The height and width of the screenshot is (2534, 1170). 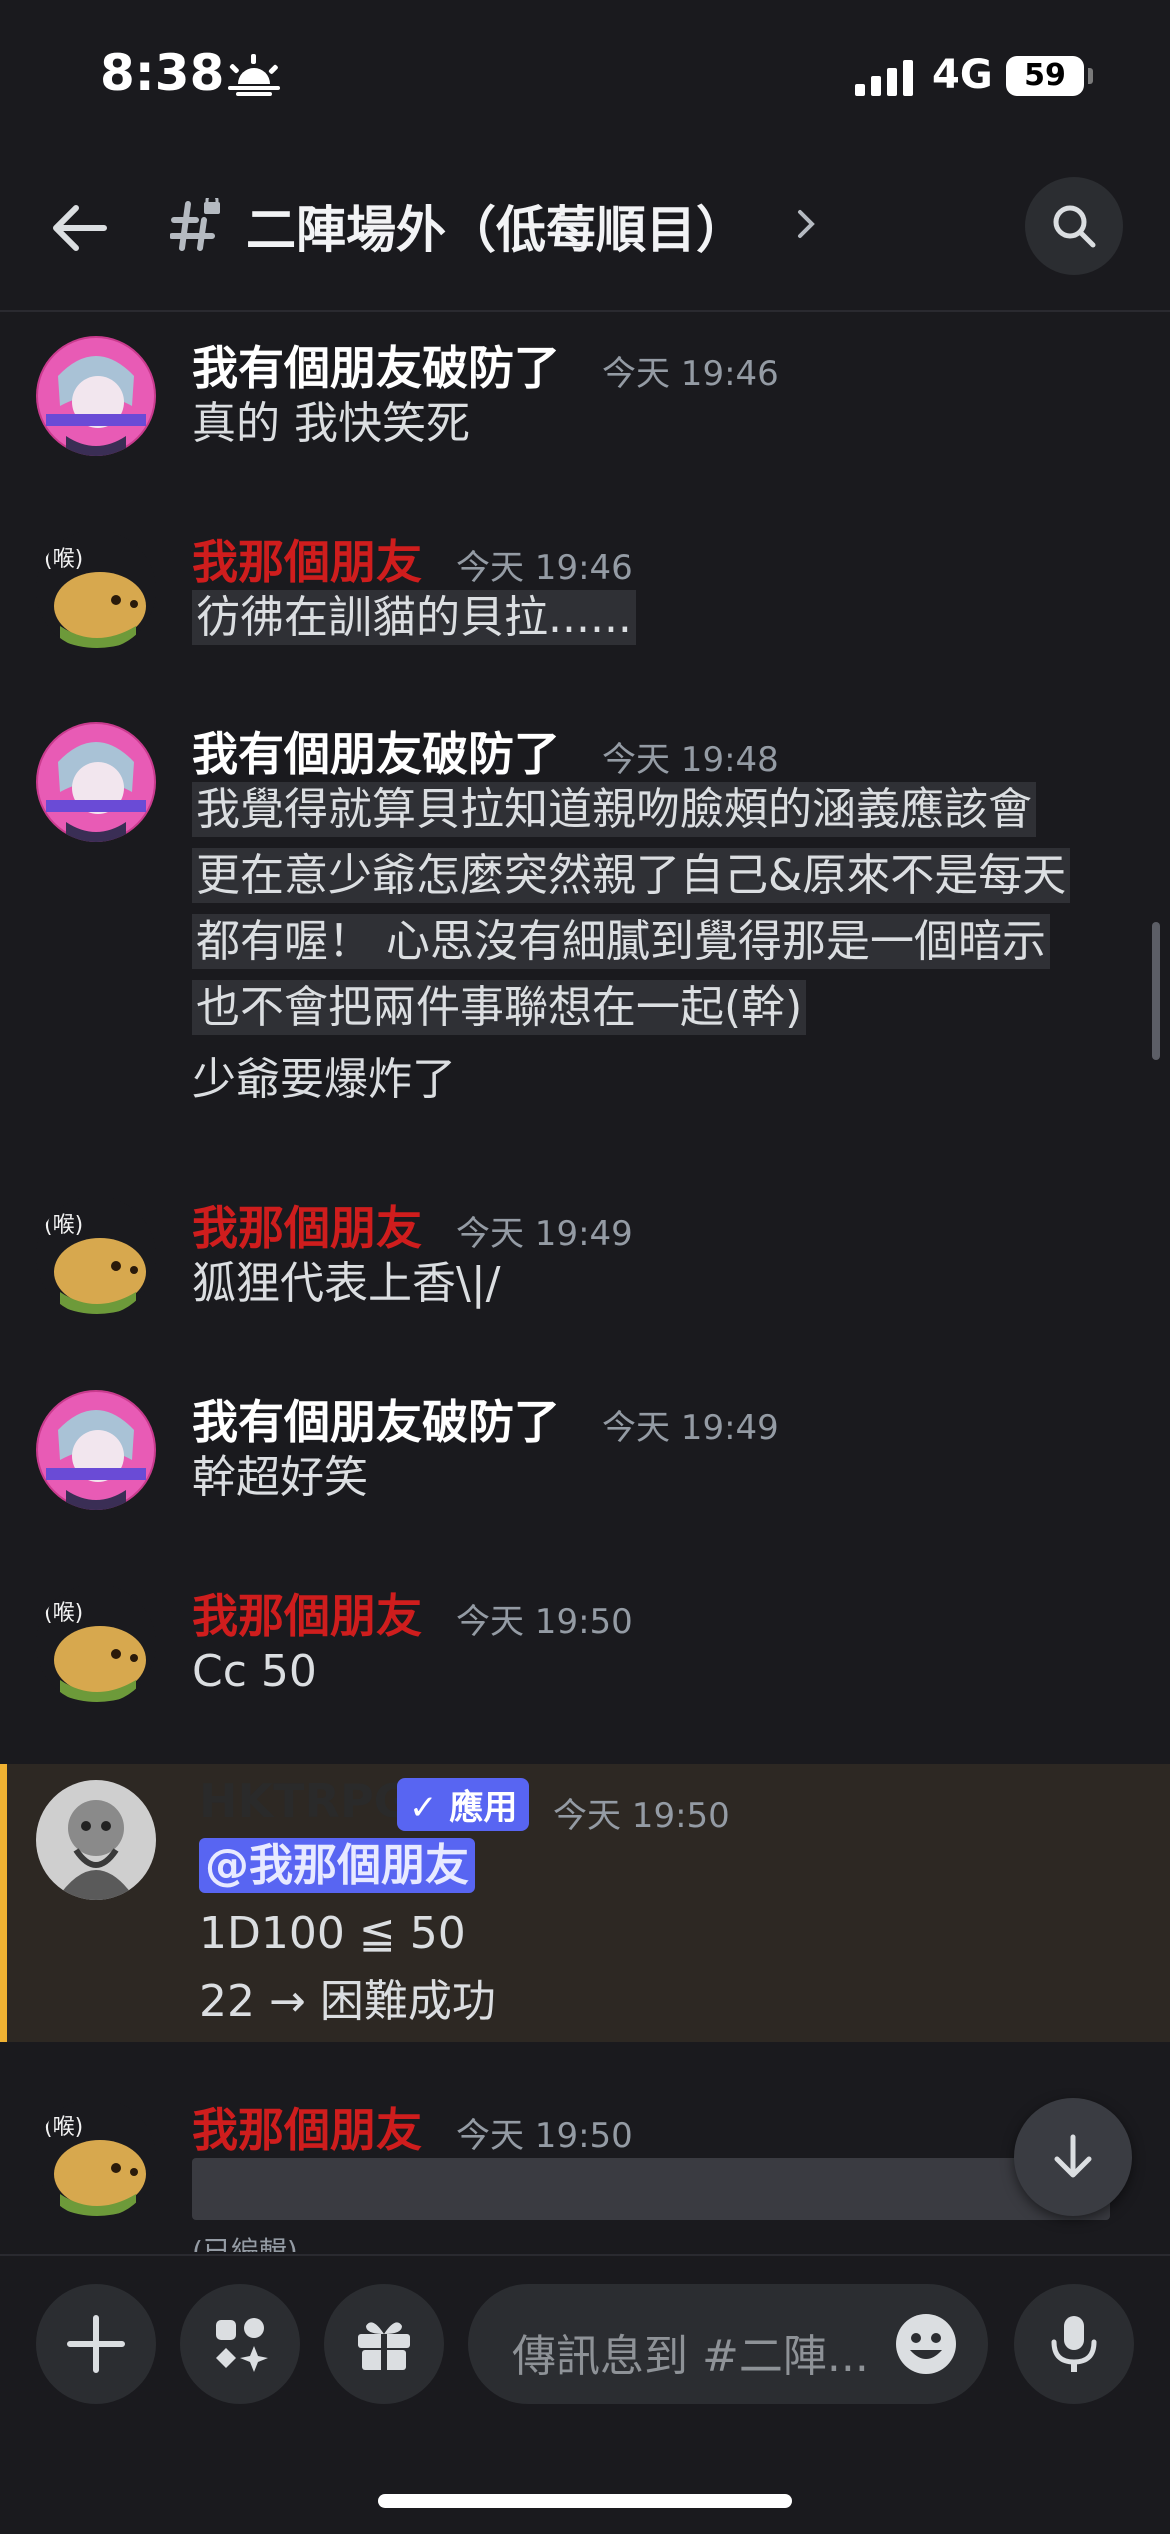 I want to click on channel-hash-icon, so click(x=195, y=224).